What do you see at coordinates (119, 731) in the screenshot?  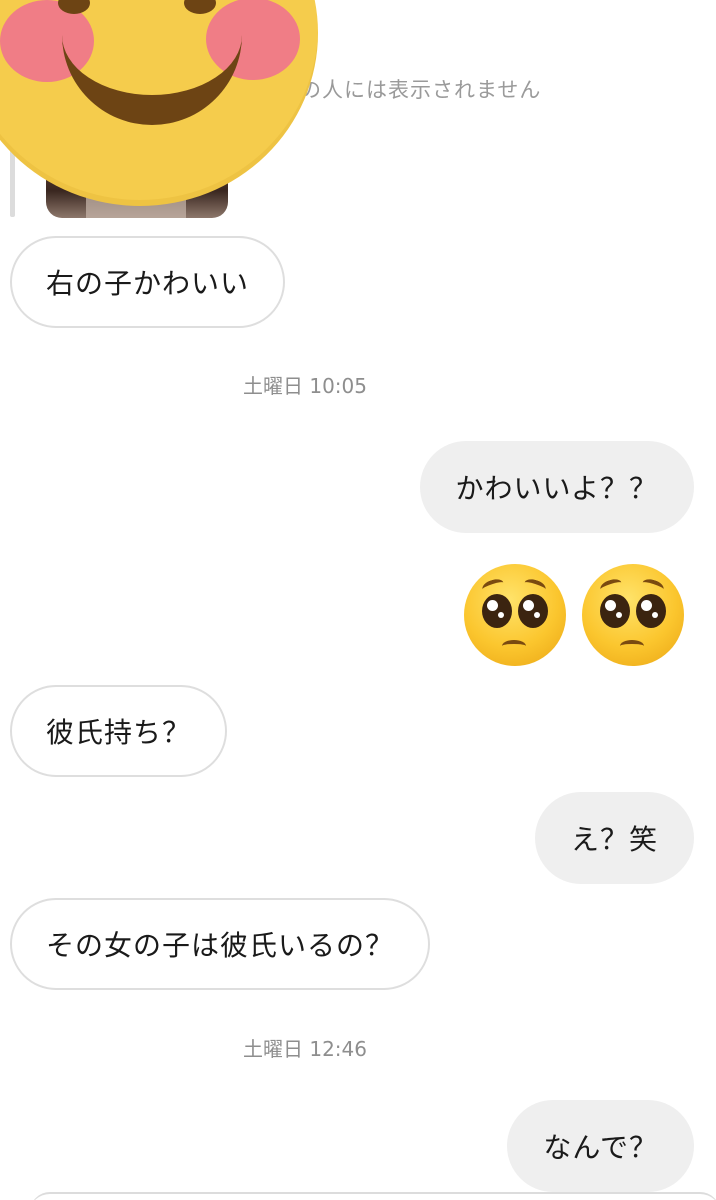 I see `message-incoming-2: 彼氏持ち？` at bounding box center [119, 731].